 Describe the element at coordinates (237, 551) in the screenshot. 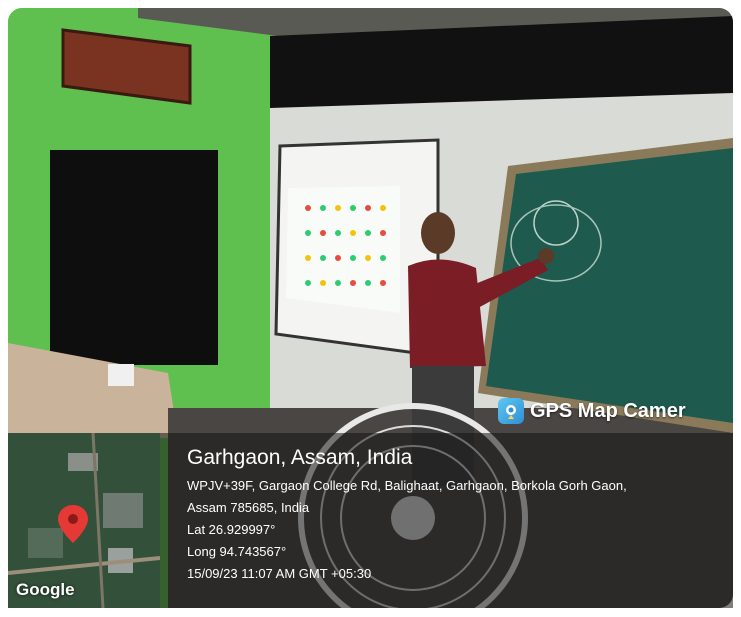

I see `longitude: Long 94.743567°` at that location.